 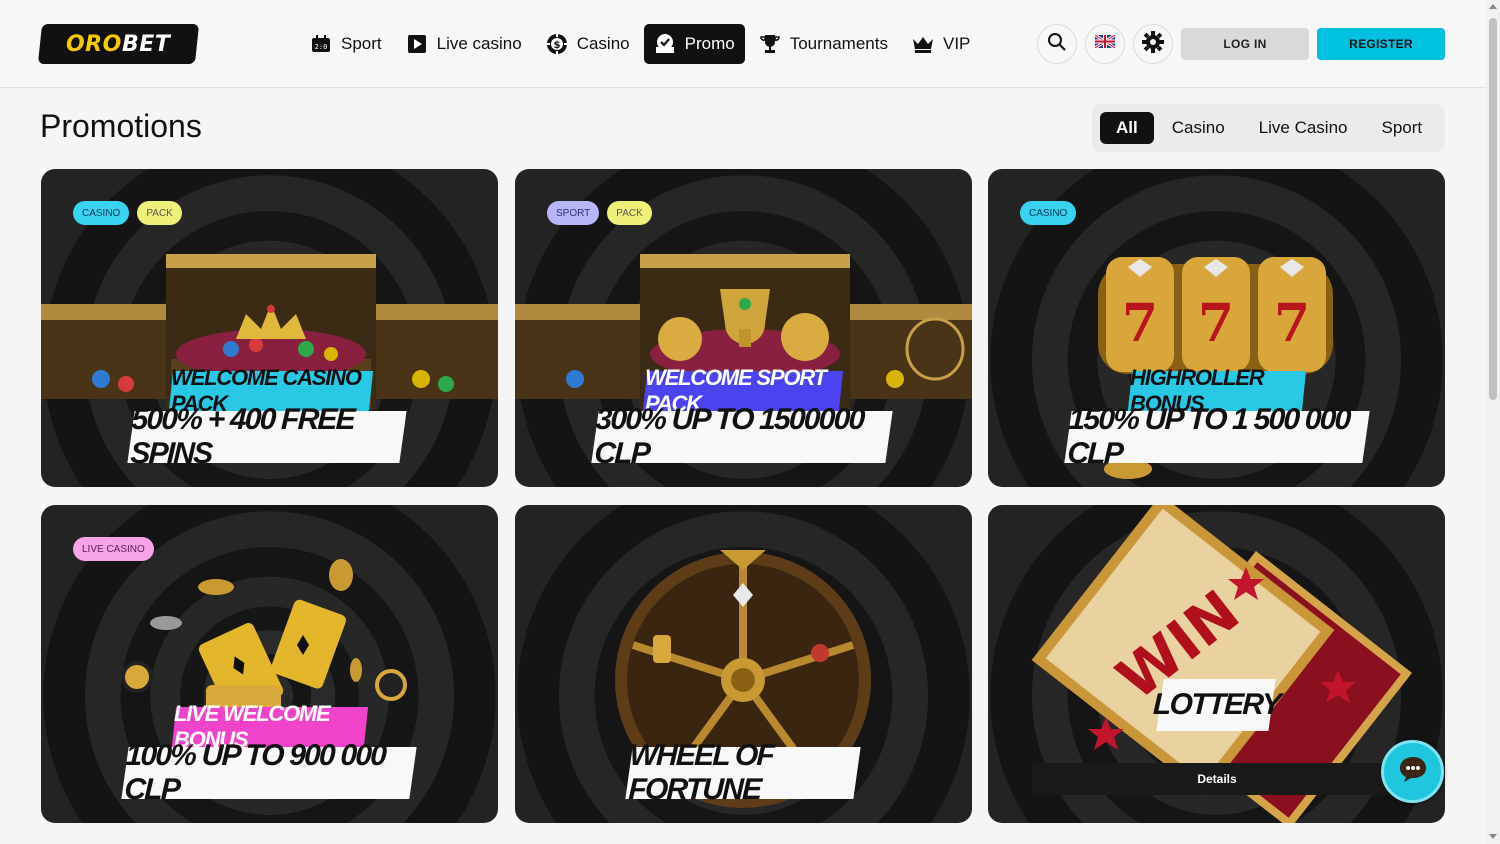 I want to click on filter-sport: Sport, so click(x=1401, y=128).